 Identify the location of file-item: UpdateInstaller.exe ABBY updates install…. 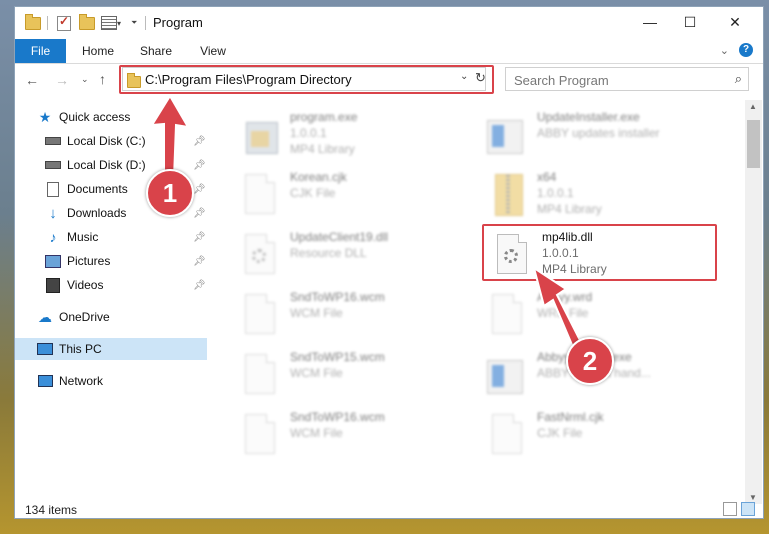
(607, 138).